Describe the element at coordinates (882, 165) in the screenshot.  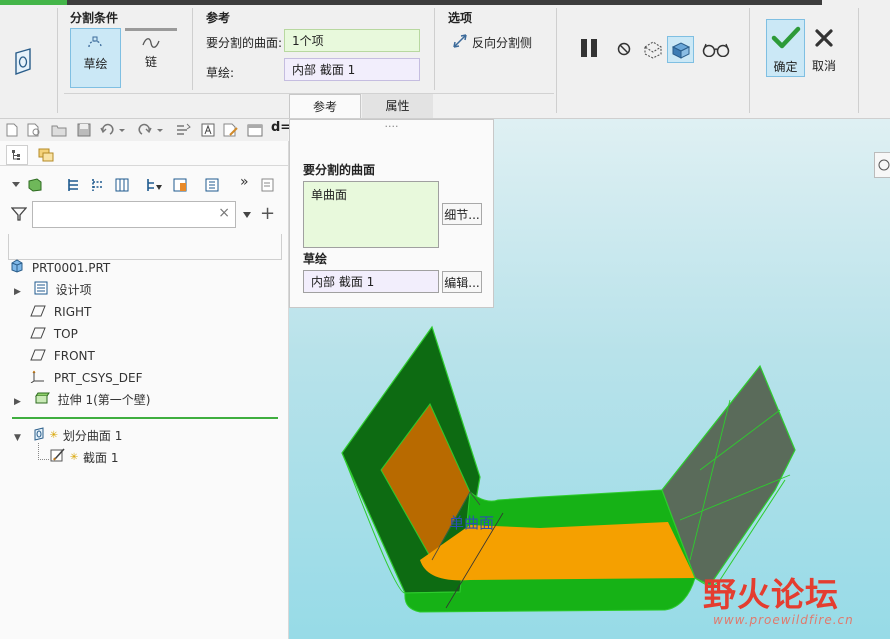
I see `view-orientation-icon` at that location.